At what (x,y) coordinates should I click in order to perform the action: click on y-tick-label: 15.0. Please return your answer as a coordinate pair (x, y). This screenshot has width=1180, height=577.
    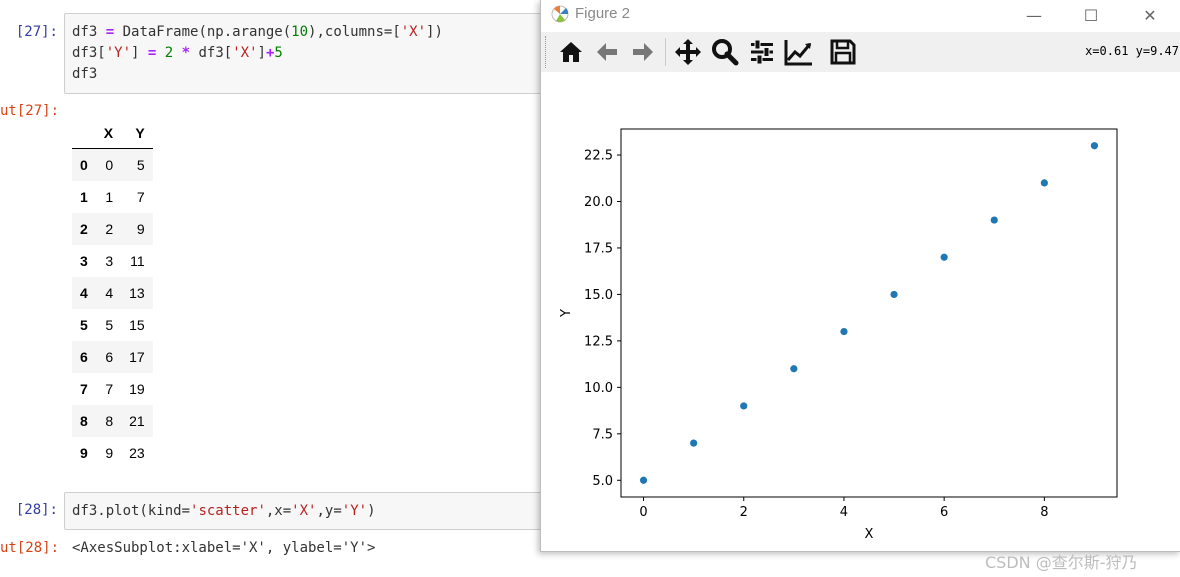
    Looking at the image, I should click on (598, 295).